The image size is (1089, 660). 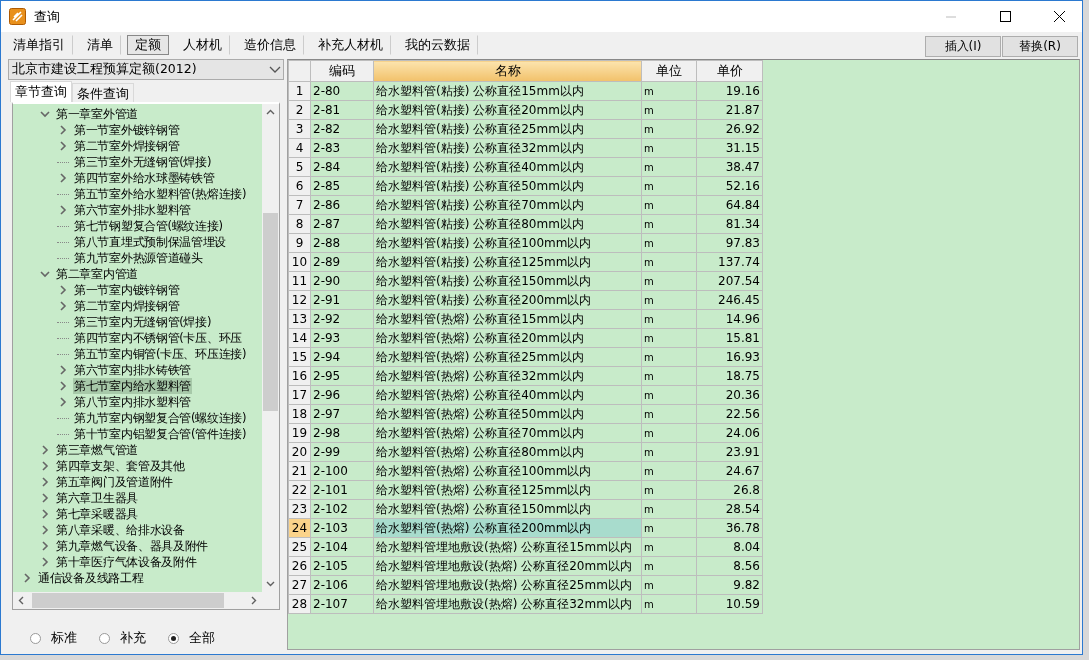 I want to click on tree-item: 第五节室外给水塑料管(热熔连接), so click(x=160, y=194).